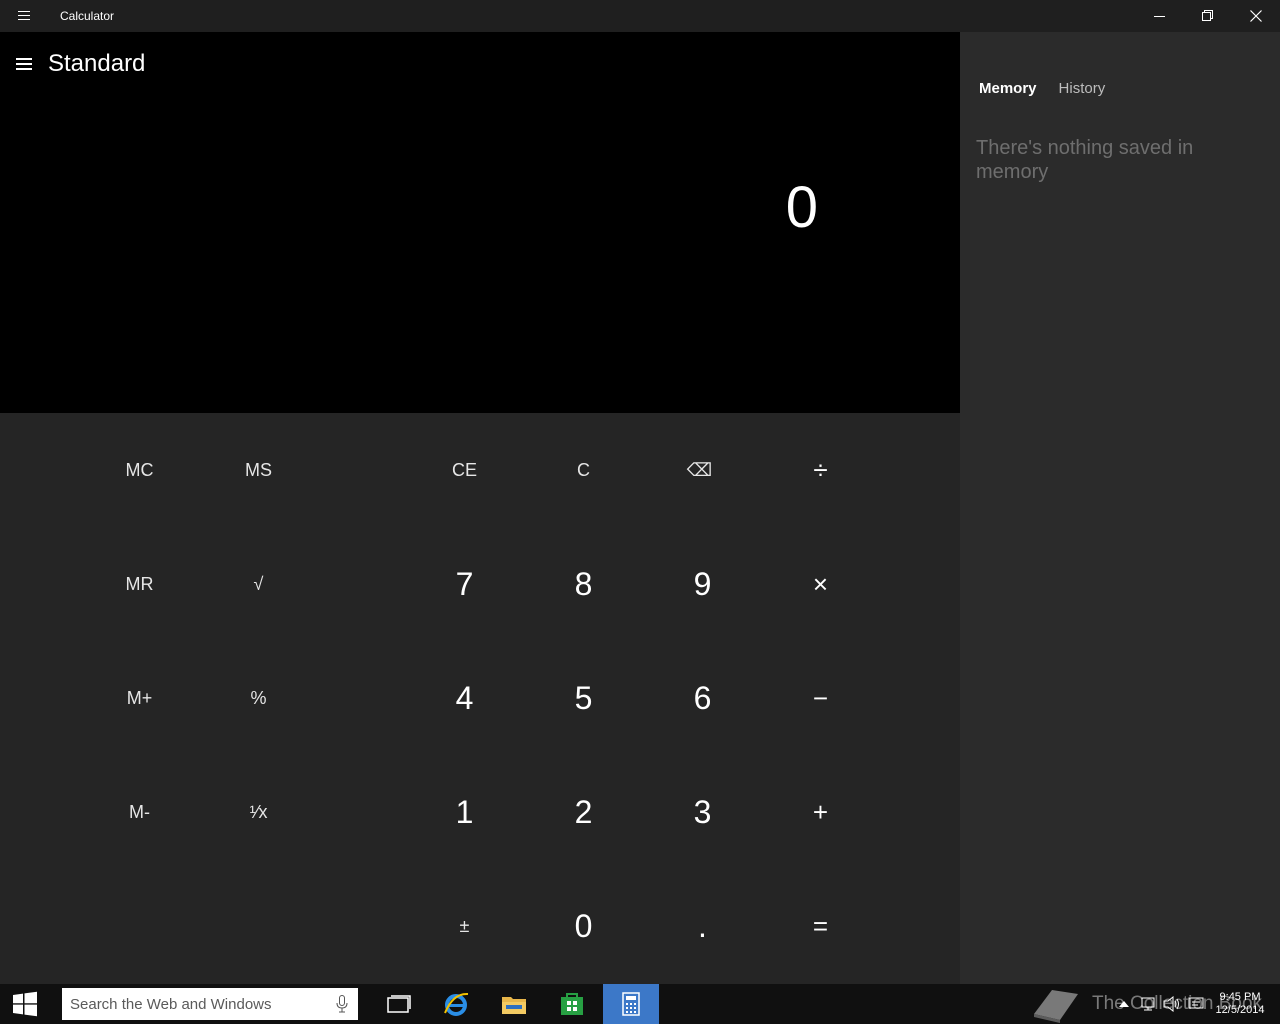 The width and height of the screenshot is (1280, 1024). Describe the element at coordinates (258, 584) in the screenshot. I see `square-root-button: √` at that location.